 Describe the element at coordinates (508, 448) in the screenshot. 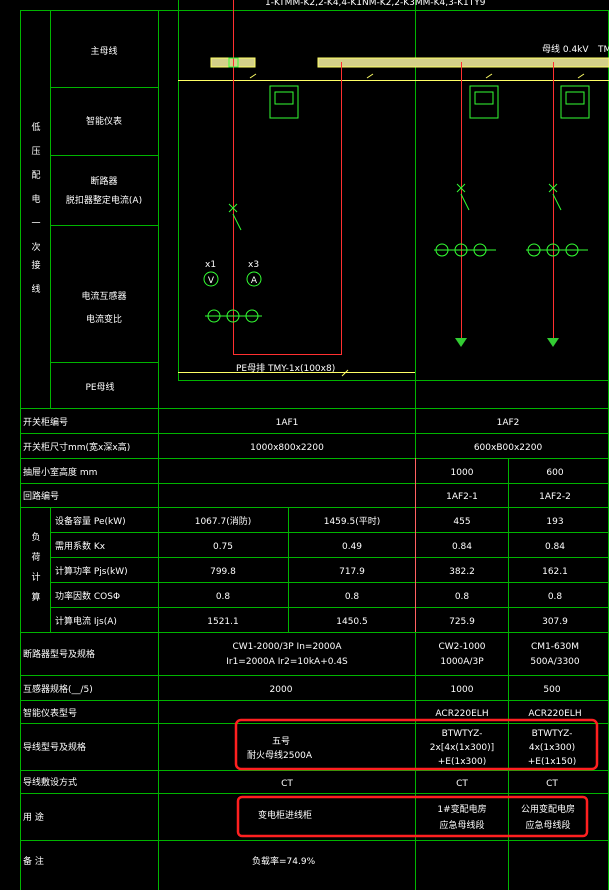

I see `cell-cabinet-size: 600xB00x2200` at that location.